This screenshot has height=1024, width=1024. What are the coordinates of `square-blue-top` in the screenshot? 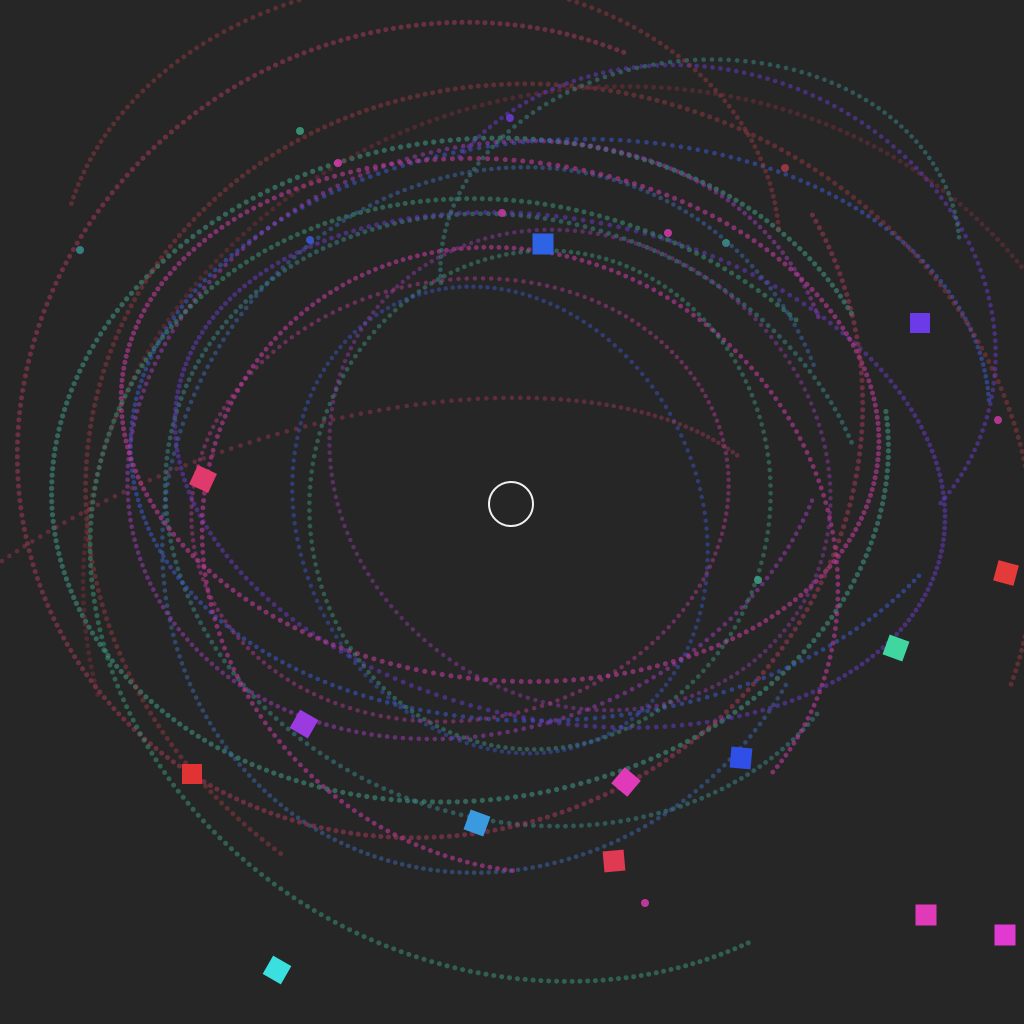 It's located at (543, 244).